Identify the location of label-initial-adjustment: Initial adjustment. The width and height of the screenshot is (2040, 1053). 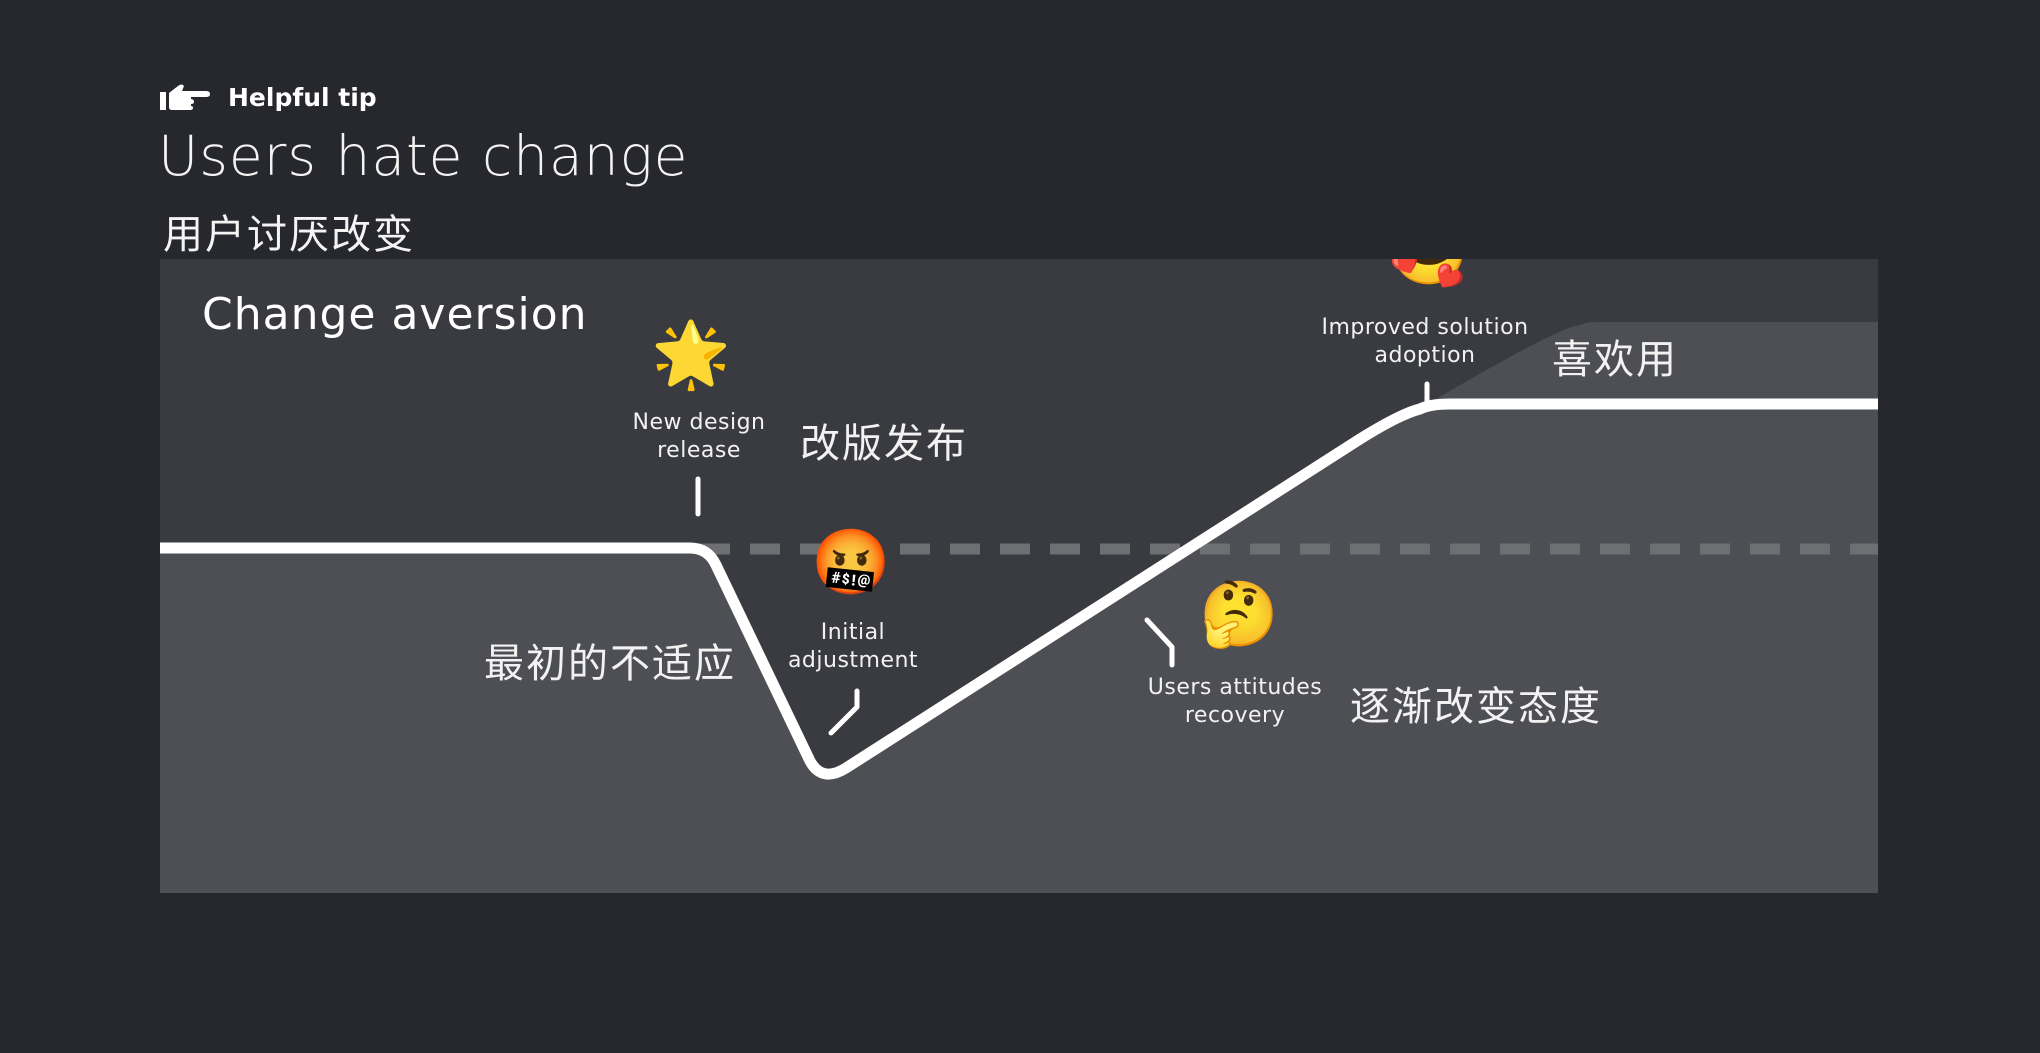
(853, 646).